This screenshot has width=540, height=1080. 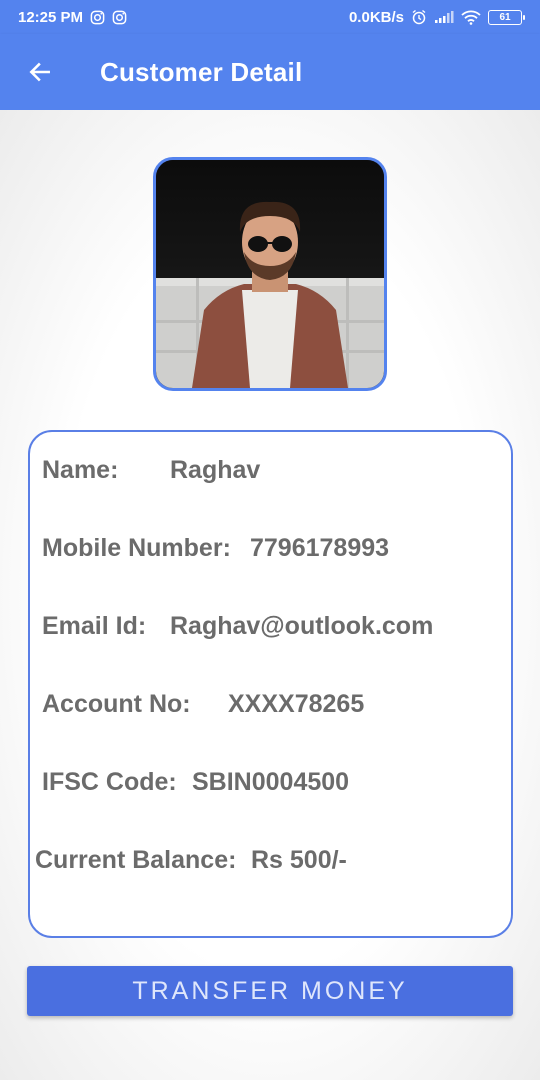 What do you see at coordinates (299, 860) in the screenshot?
I see `balance-value: Rs 500/-` at bounding box center [299, 860].